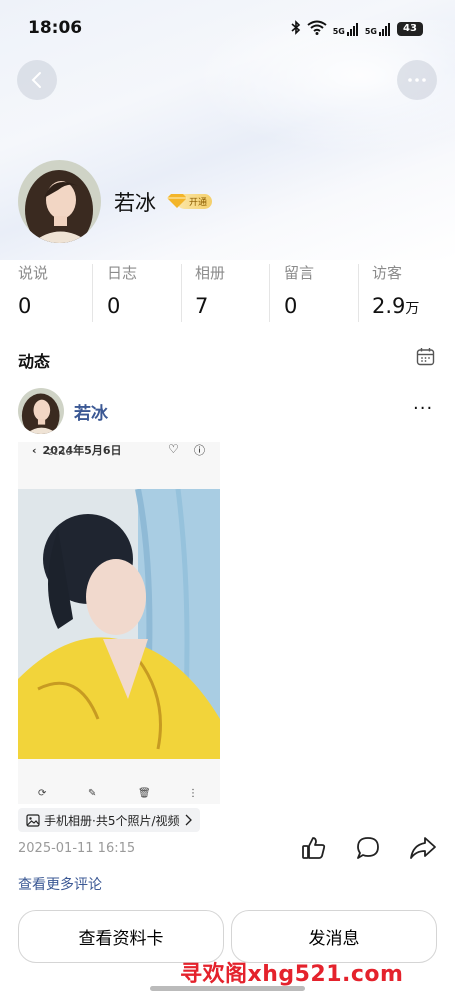 The height and width of the screenshot is (1000, 455). Describe the element at coordinates (77, 450) in the screenshot. I see `screenshot-title: ‹ 2024年5月6日` at that location.